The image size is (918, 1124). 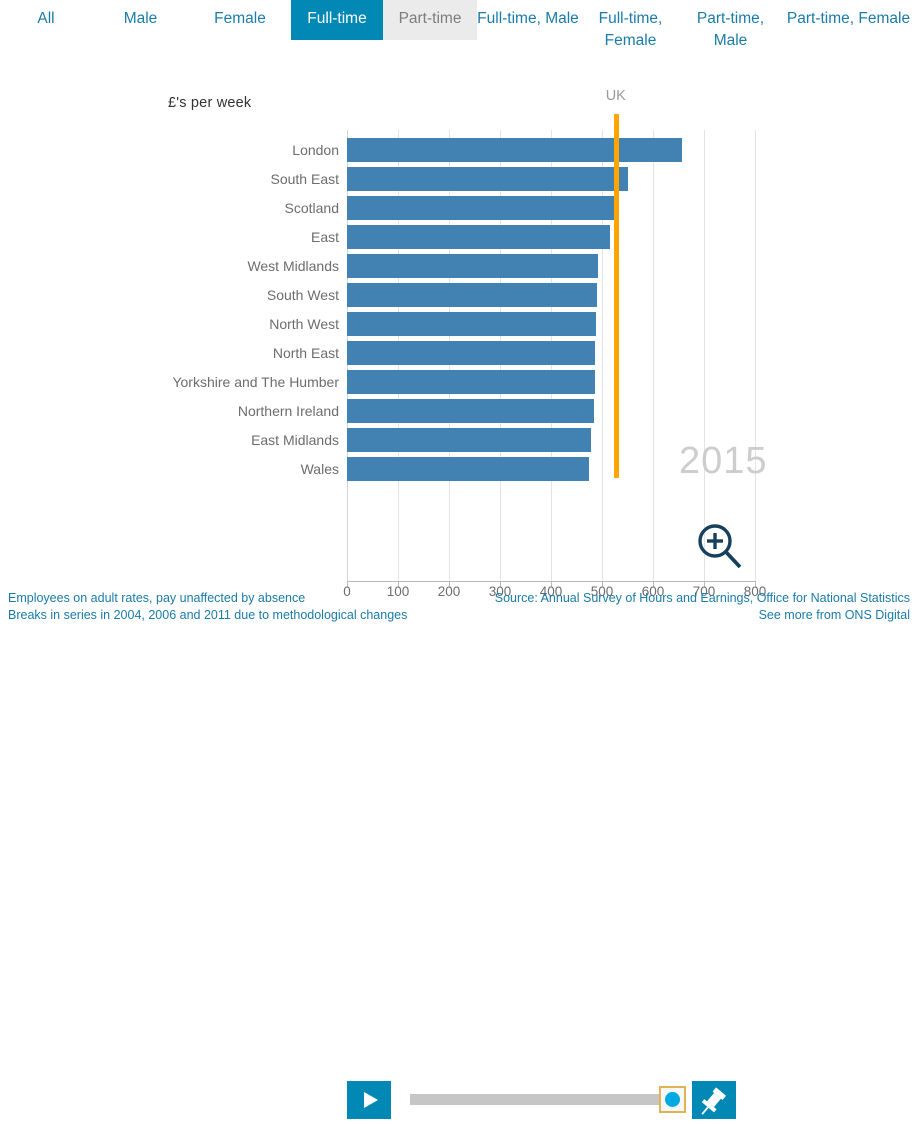 I want to click on bar-category-label: East, so click(x=324, y=237).